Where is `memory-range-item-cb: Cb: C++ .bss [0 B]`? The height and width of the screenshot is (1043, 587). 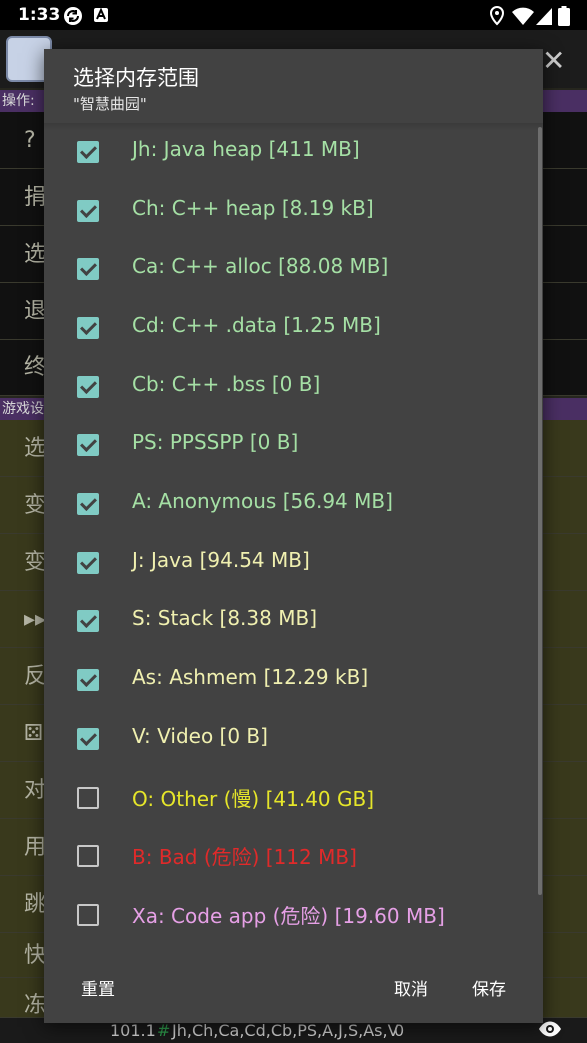 memory-range-item-cb: Cb: C++ .bss [0 B] is located at coordinates (293, 387).